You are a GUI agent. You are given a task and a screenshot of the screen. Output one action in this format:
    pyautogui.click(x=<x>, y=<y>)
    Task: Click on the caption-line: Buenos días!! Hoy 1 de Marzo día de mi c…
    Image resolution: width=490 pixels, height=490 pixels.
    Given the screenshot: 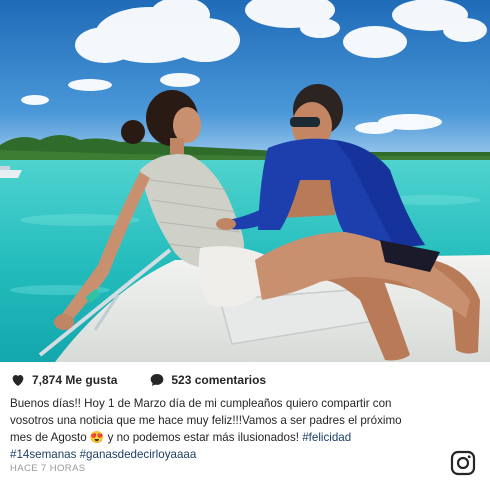 What is the action you would take?
    pyautogui.click(x=201, y=403)
    